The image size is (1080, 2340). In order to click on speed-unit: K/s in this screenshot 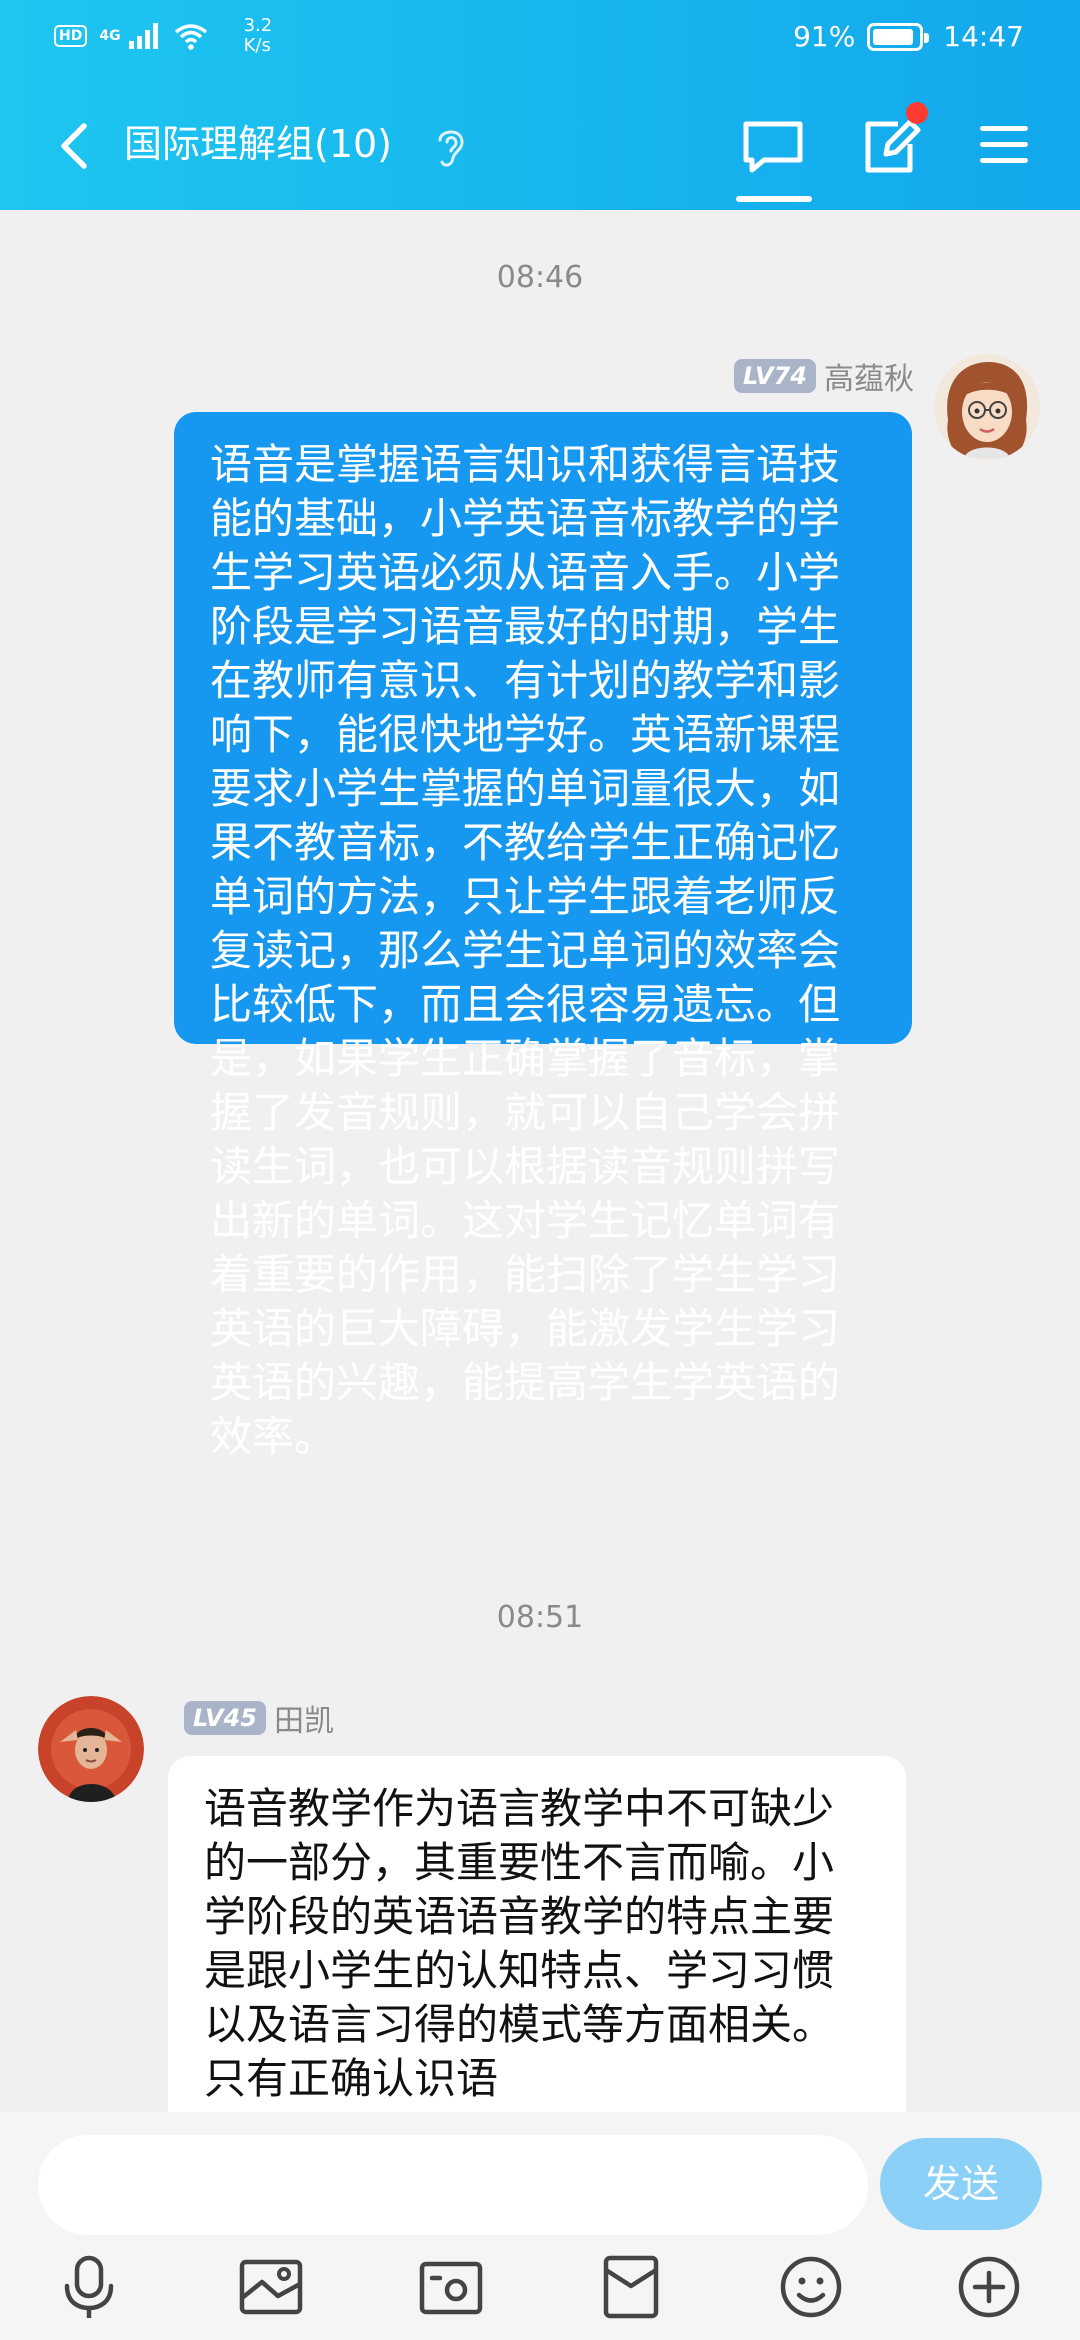, I will do `click(257, 45)`.